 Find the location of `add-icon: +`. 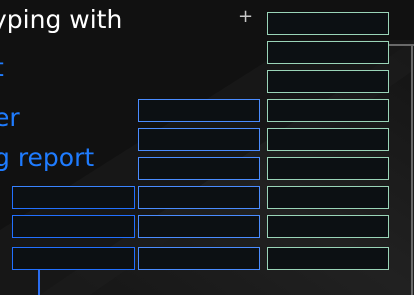

add-icon: + is located at coordinates (245, 17).